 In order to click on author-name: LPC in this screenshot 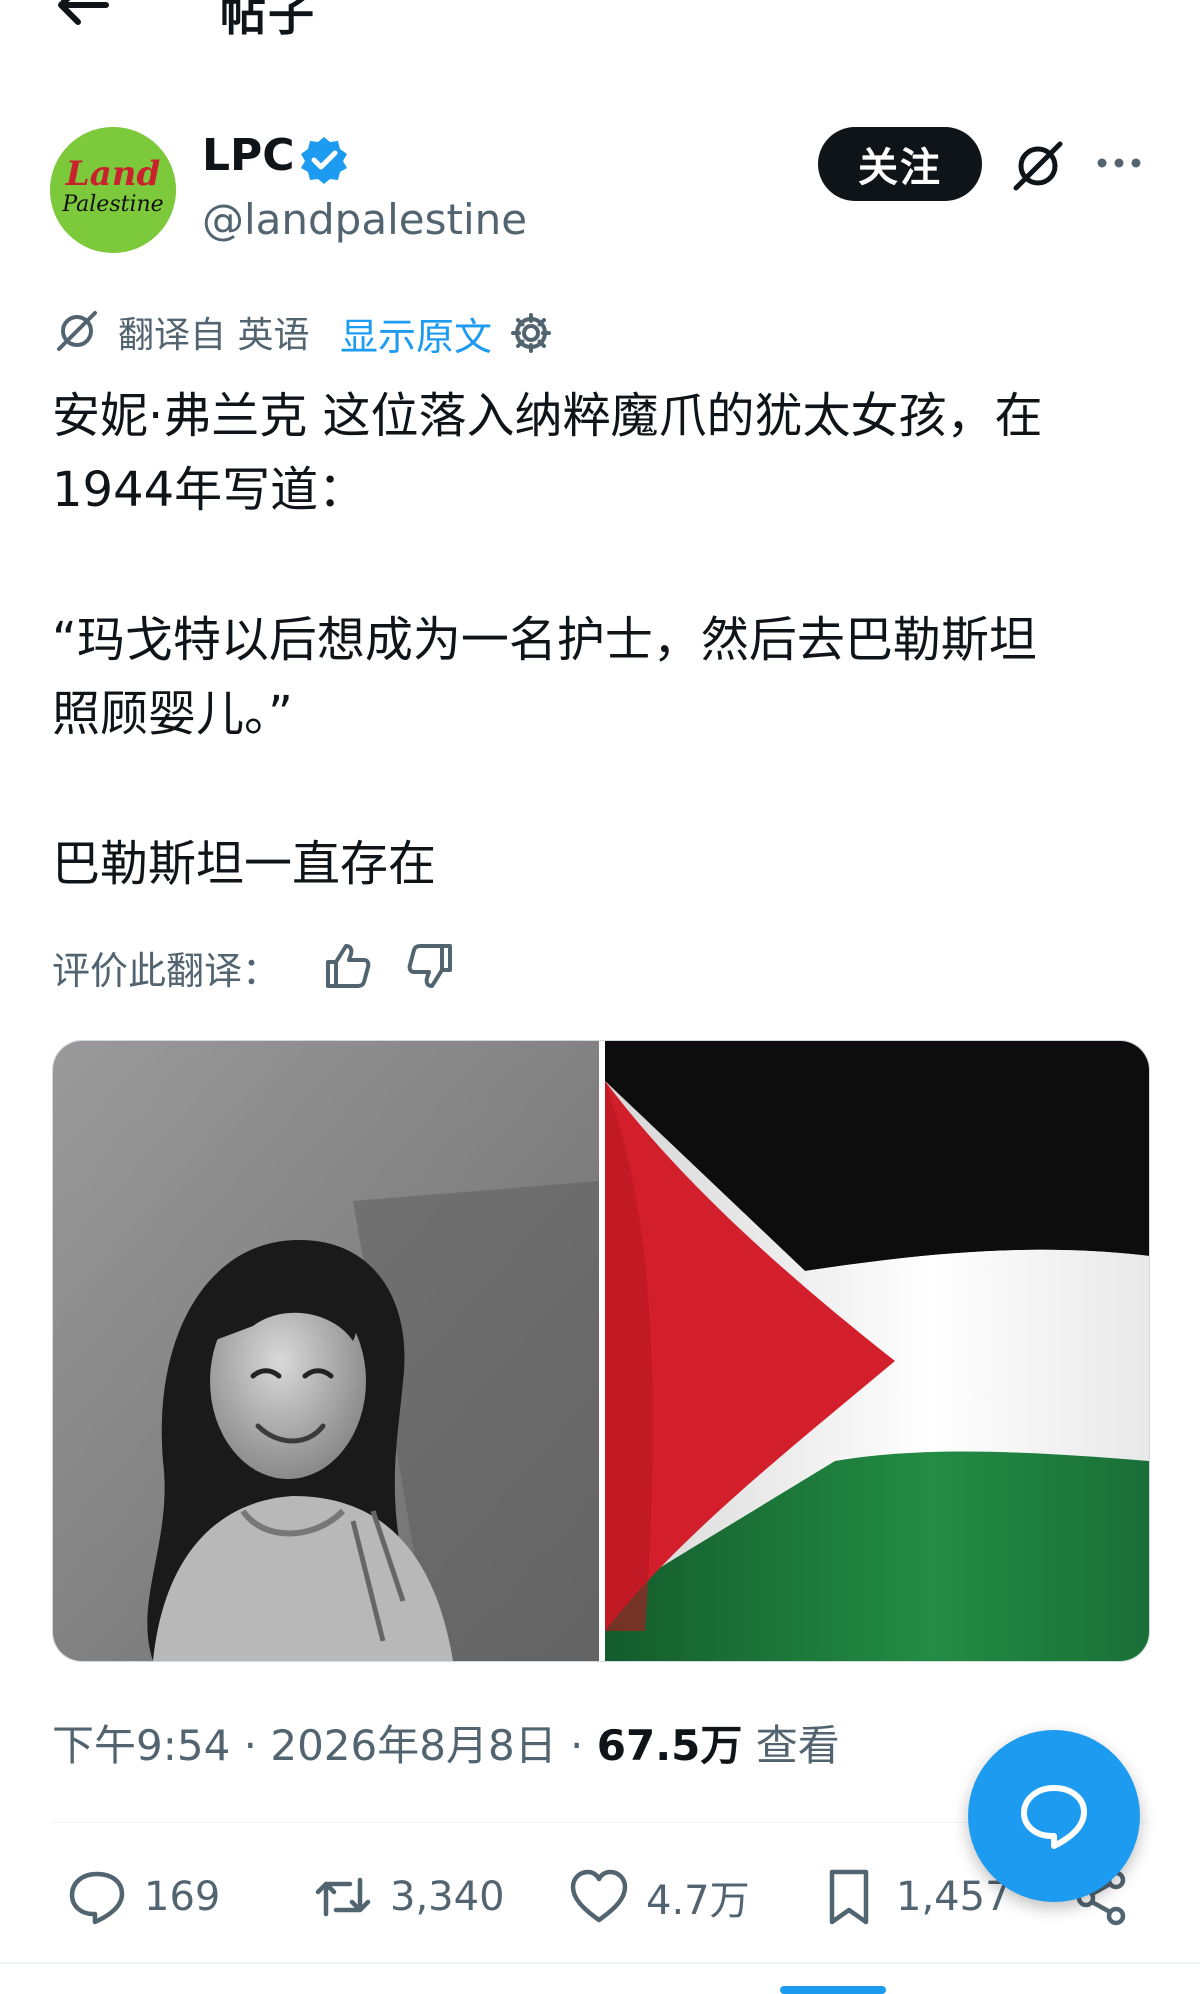, I will do `click(248, 155)`.